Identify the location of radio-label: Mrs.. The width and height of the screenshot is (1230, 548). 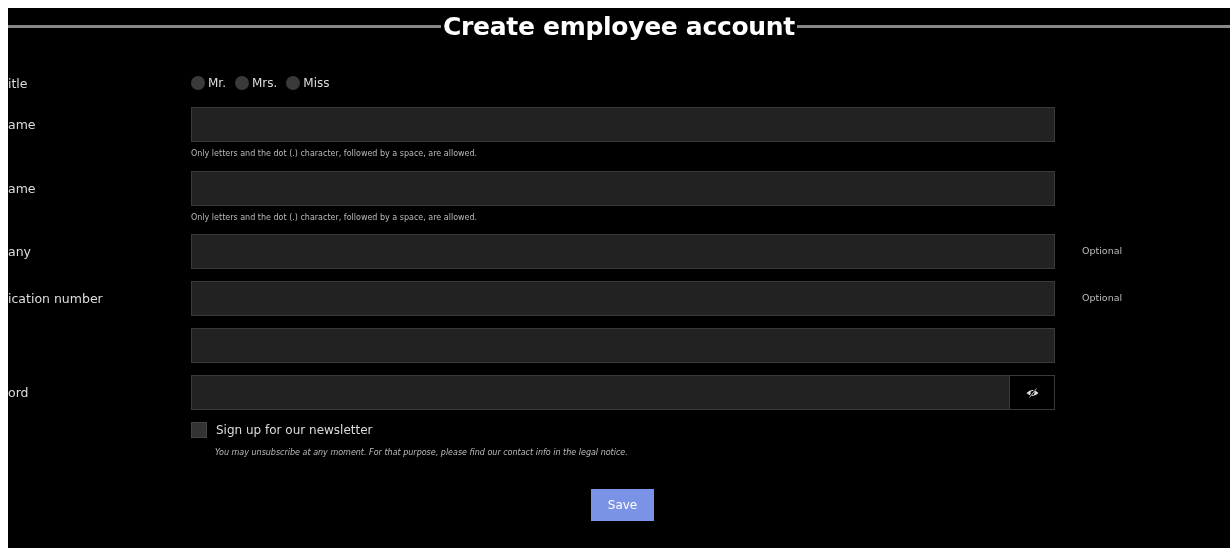
(265, 83).